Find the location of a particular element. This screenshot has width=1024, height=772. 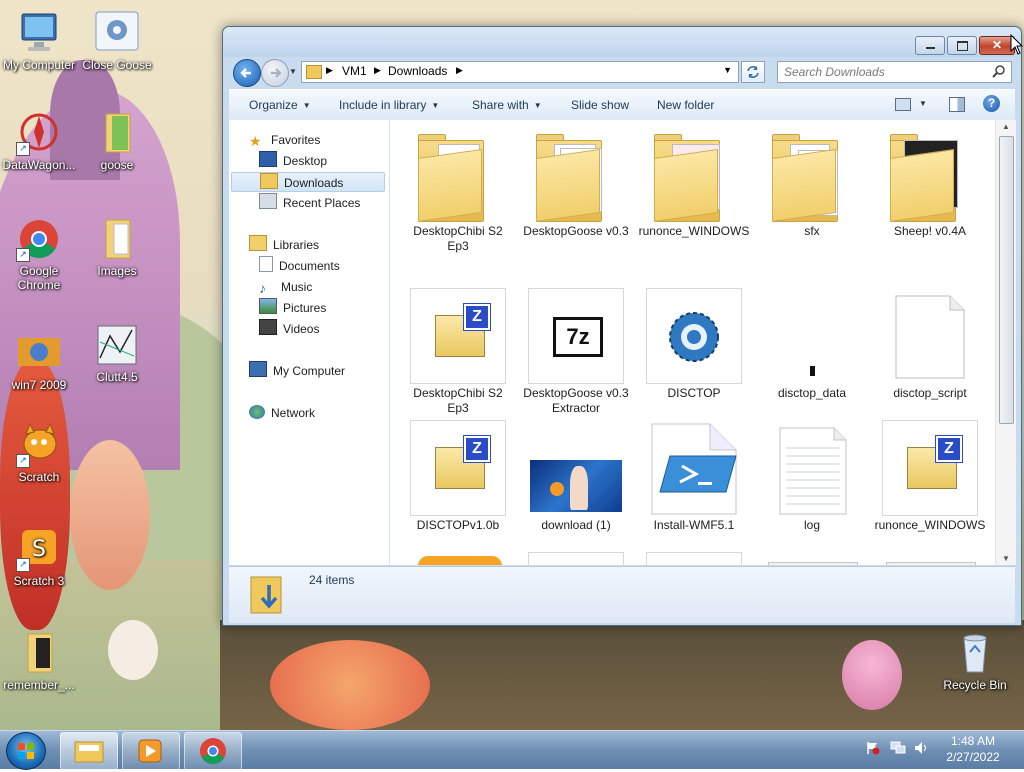

nav-item-videos: Videos is located at coordinates (289, 329).